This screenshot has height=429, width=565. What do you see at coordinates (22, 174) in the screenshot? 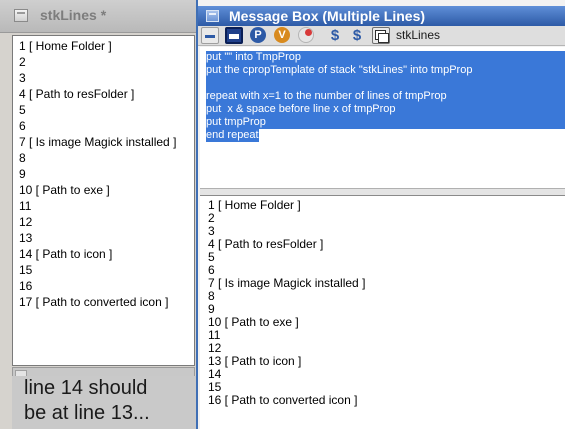
I see `field-line: 9` at bounding box center [22, 174].